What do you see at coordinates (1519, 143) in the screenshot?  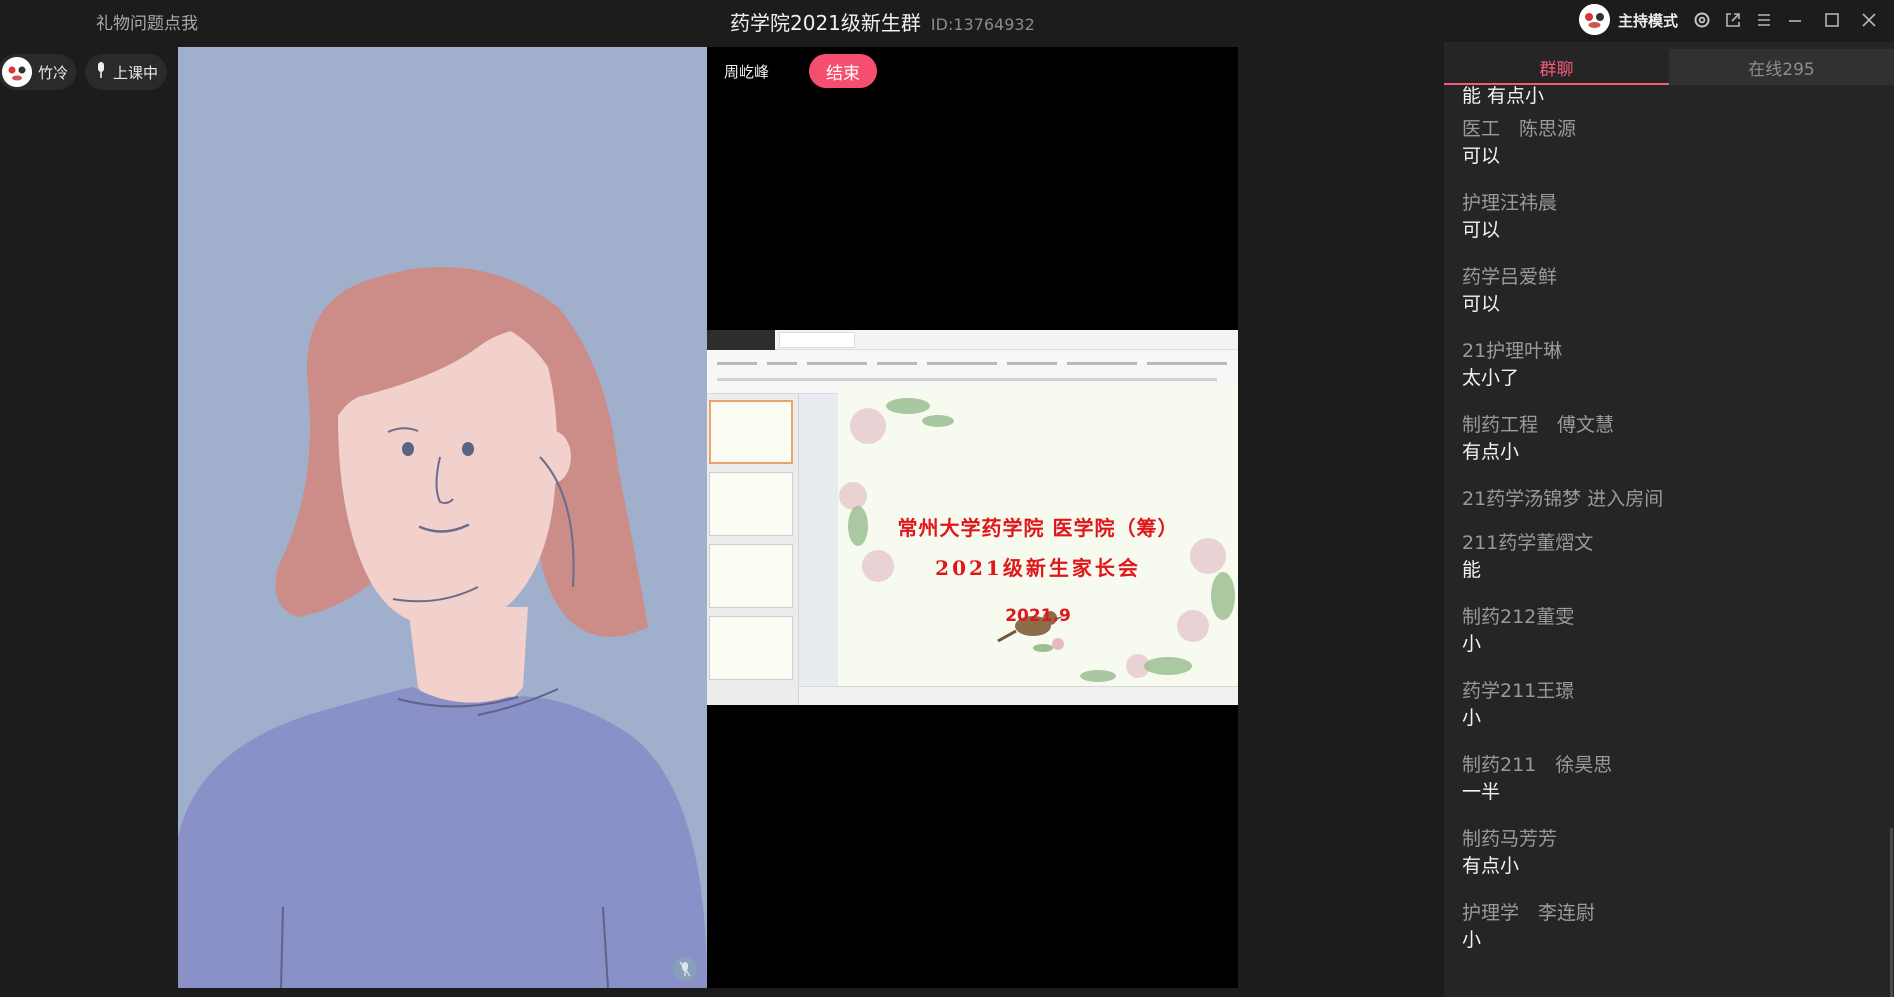 I see `chat-message: 医工 陈思源 可以` at bounding box center [1519, 143].